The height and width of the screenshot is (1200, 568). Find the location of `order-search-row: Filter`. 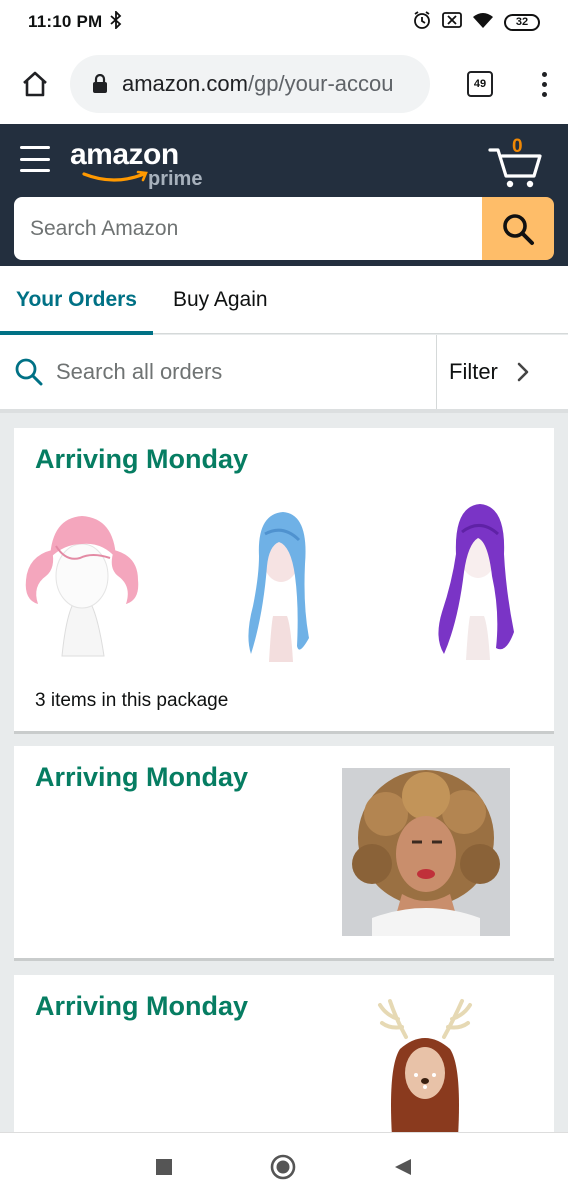

order-search-row: Filter is located at coordinates (284, 374).